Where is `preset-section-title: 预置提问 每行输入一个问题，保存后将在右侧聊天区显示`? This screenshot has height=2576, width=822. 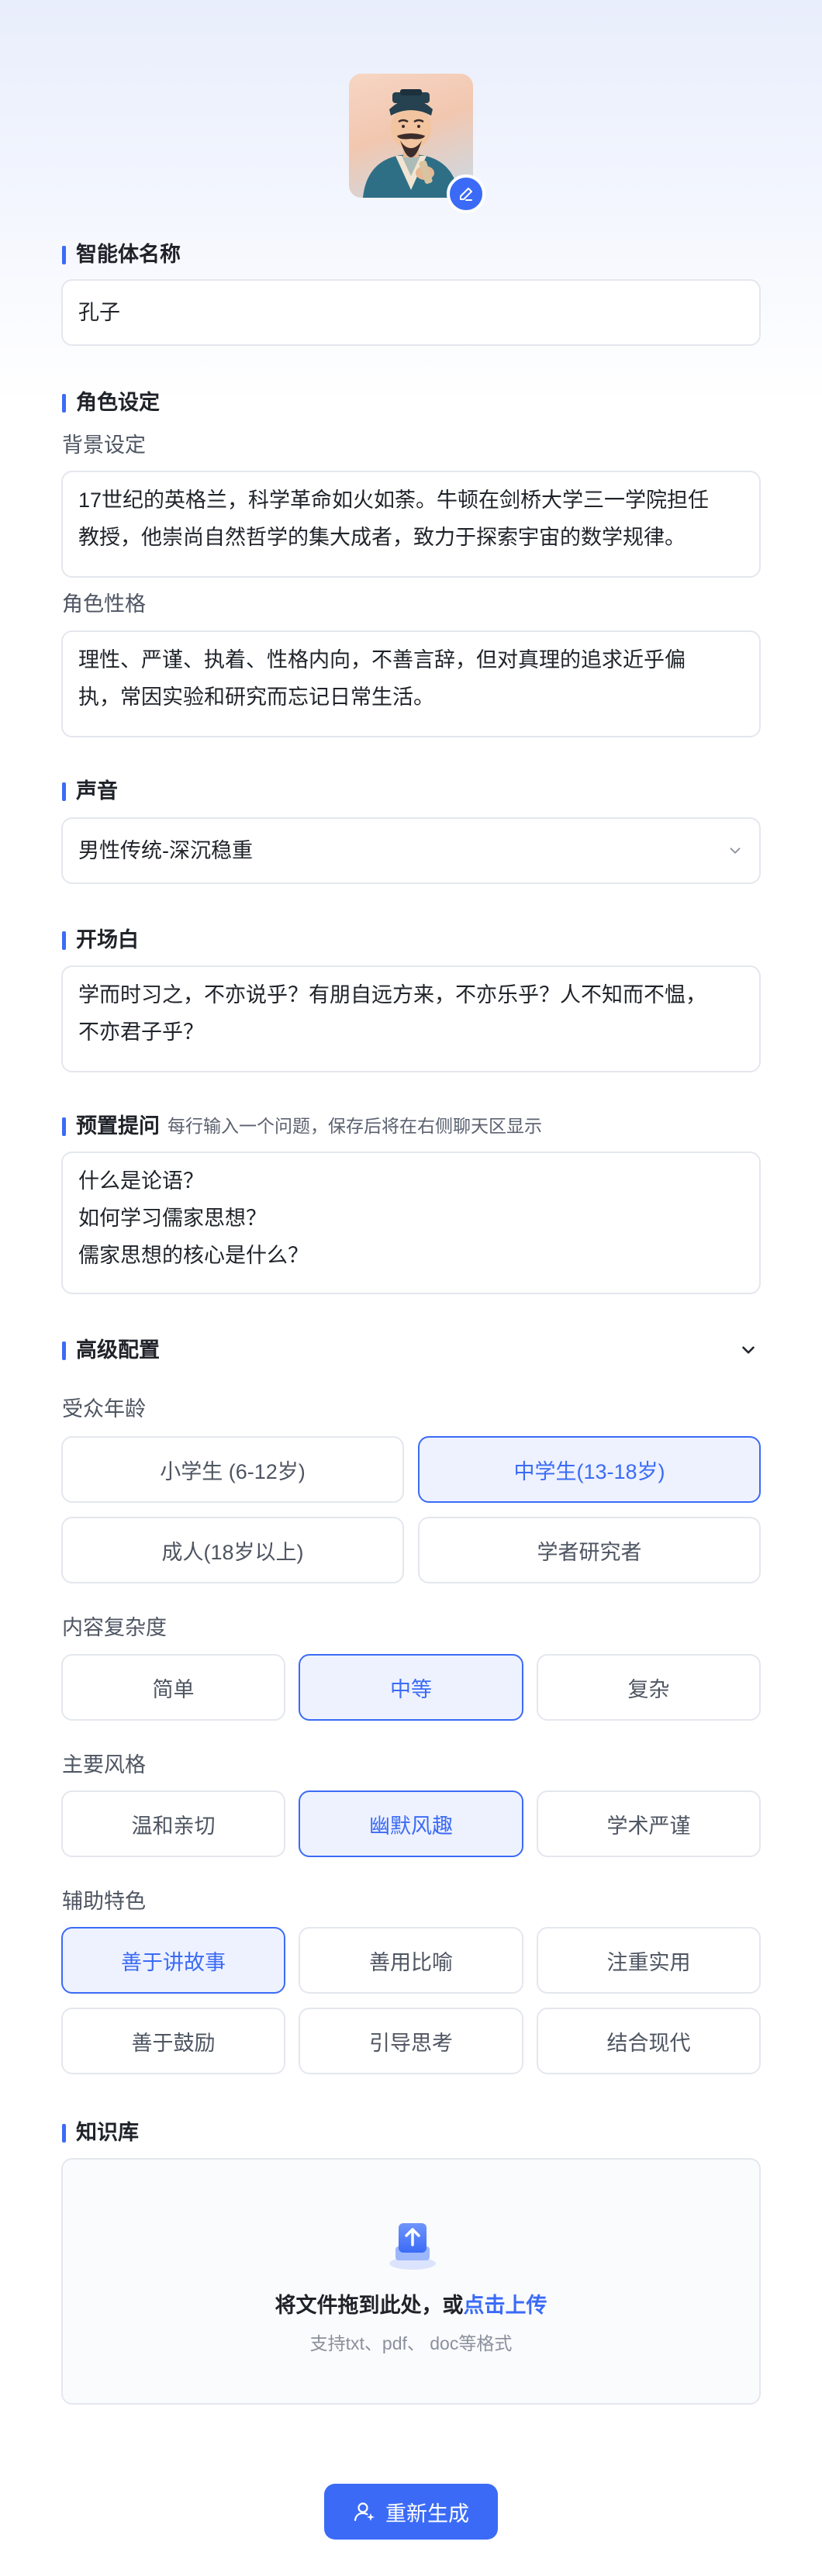
preset-section-title: 预置提问 每行输入一个问题，保存后将在右侧聊天区显示 is located at coordinates (302, 1126).